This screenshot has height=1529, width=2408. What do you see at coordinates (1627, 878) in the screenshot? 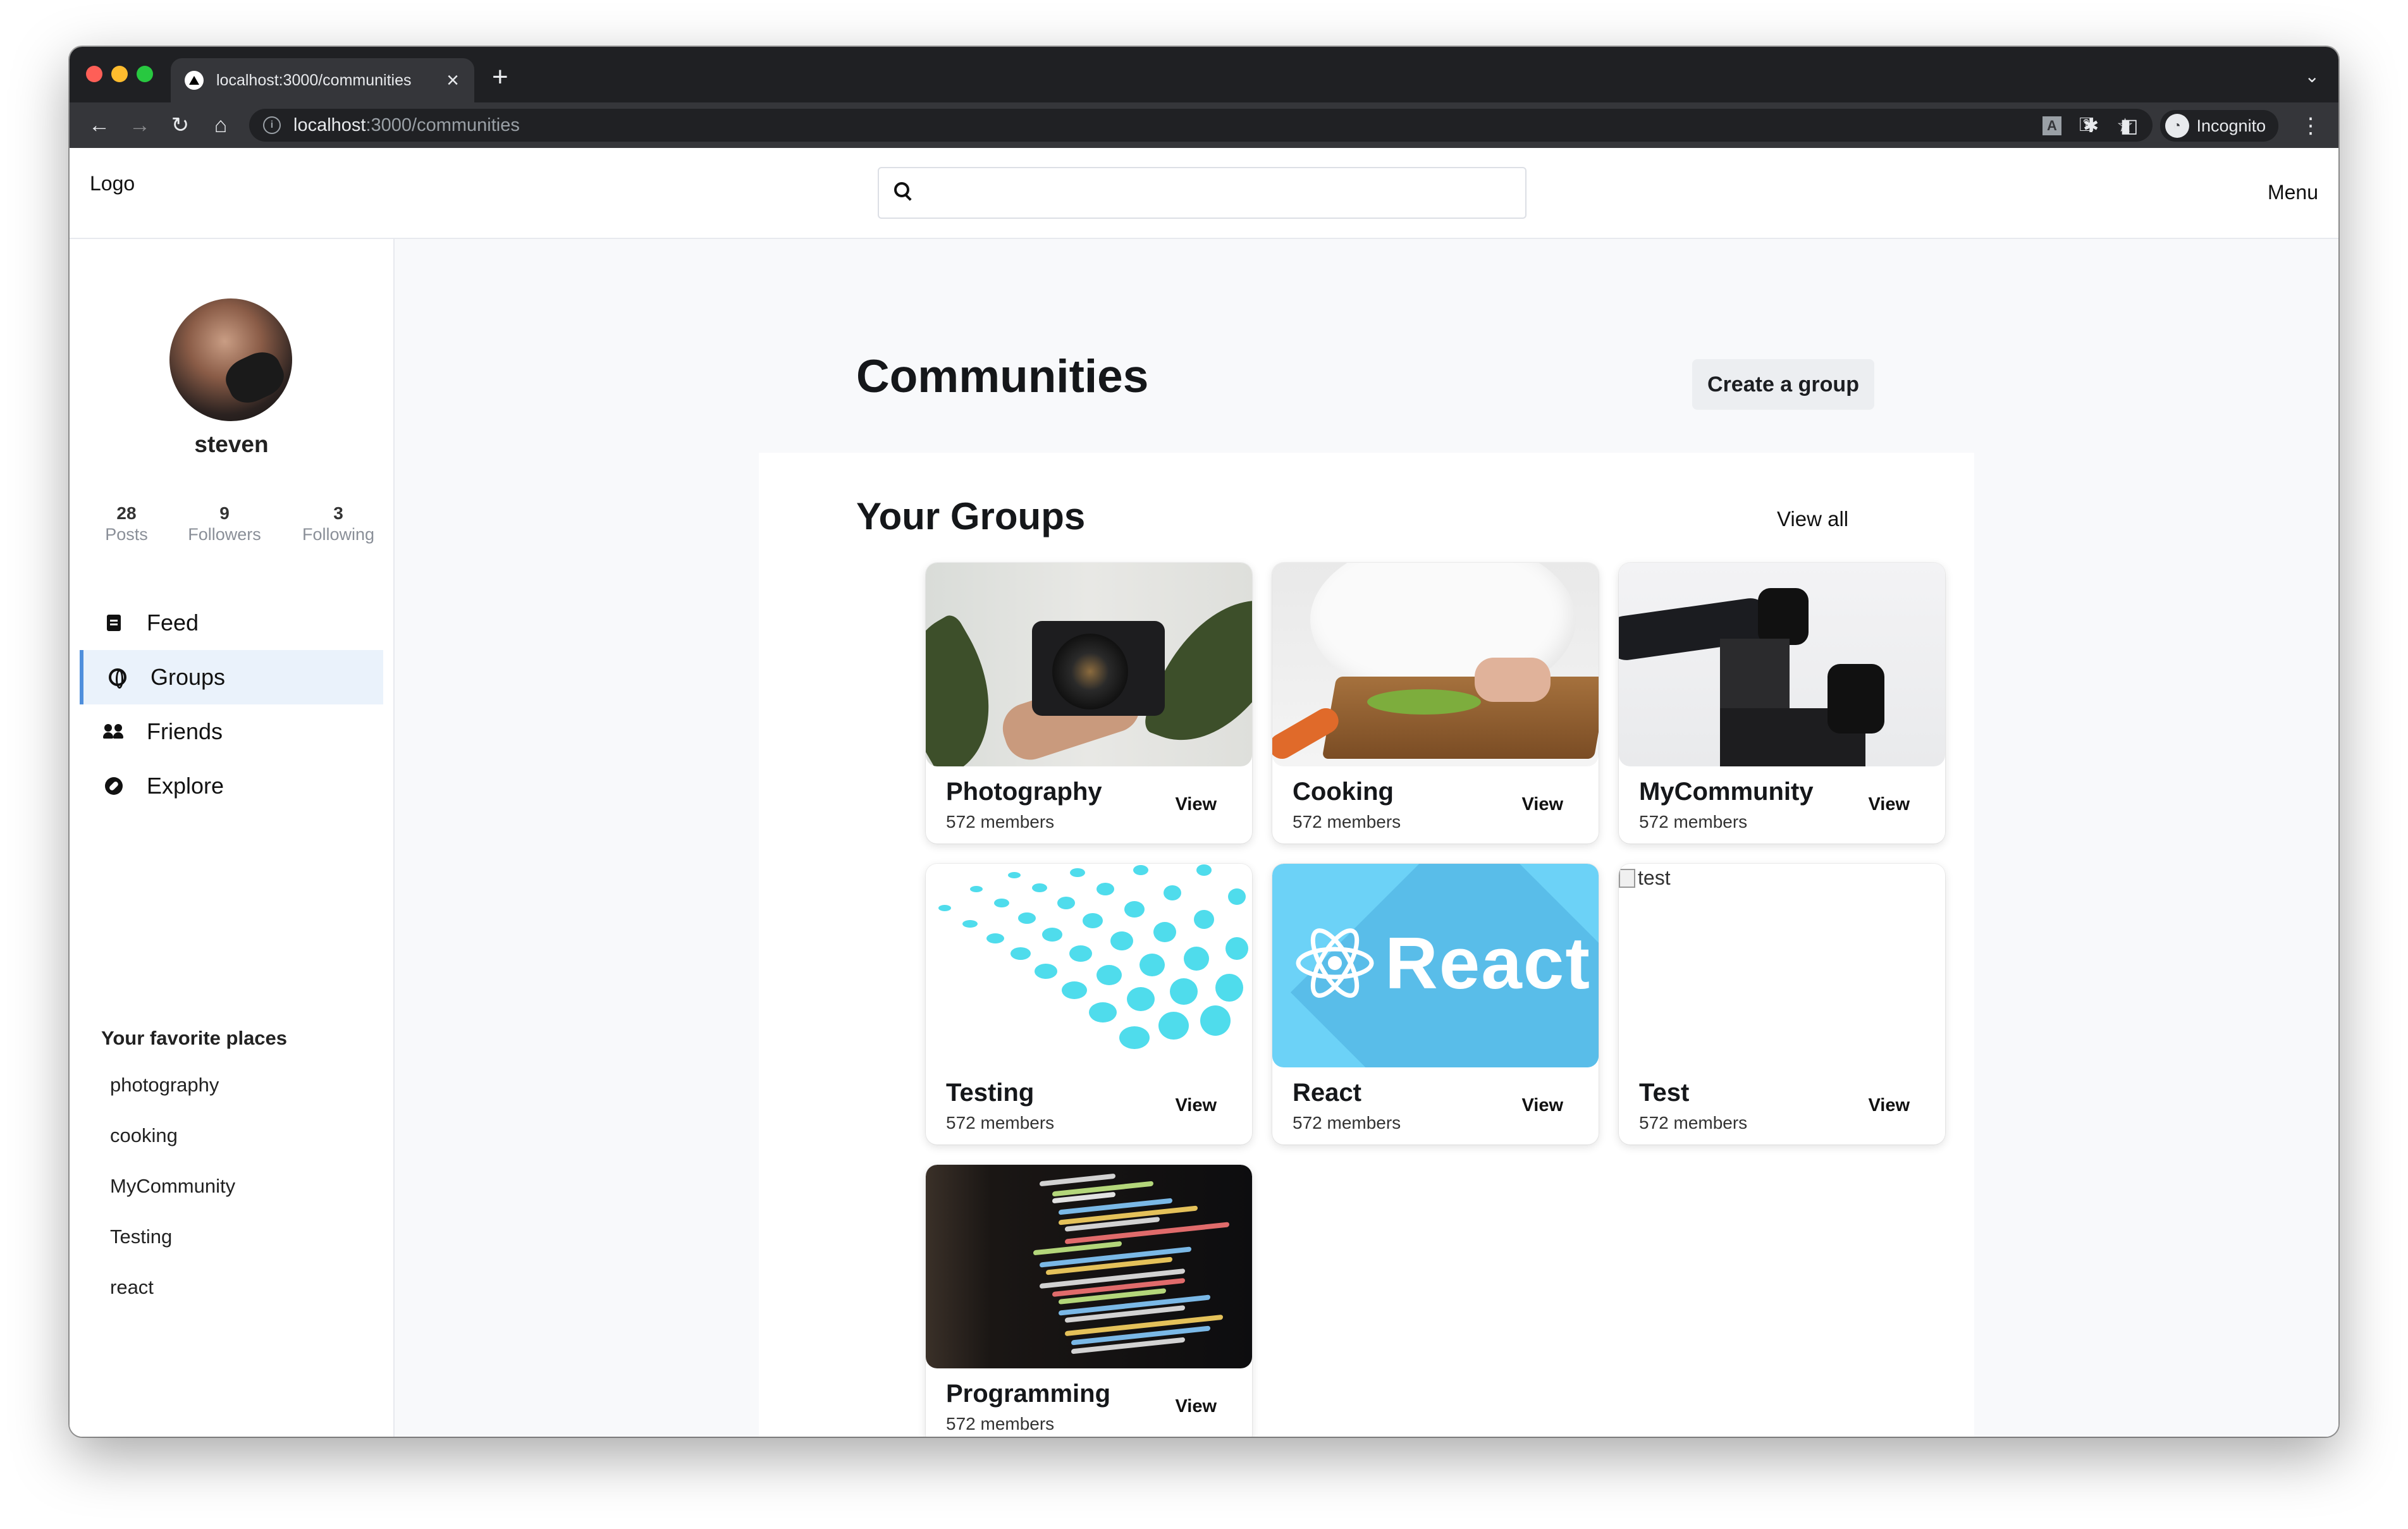
I see `broken-image-icon` at bounding box center [1627, 878].